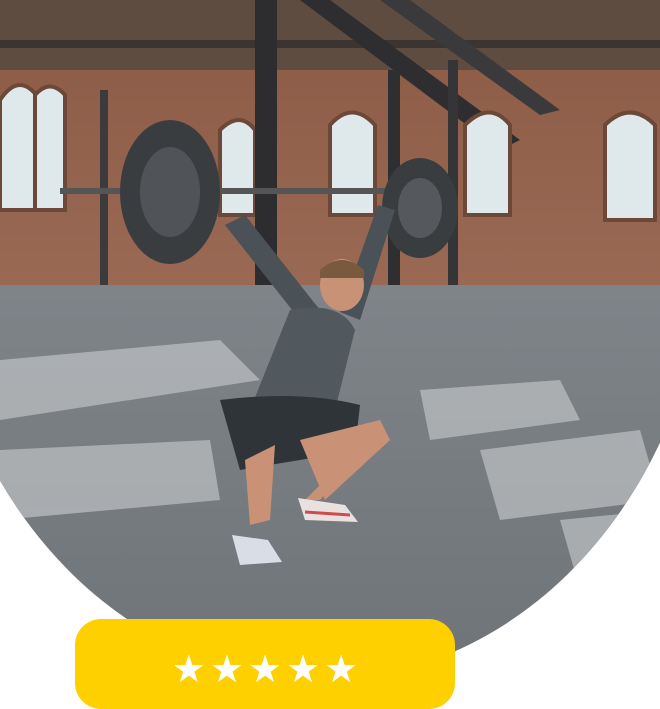 Image resolution: width=660 pixels, height=709 pixels. I want to click on star-rating: ★ ★ ★ ★ ★, so click(265, 679).